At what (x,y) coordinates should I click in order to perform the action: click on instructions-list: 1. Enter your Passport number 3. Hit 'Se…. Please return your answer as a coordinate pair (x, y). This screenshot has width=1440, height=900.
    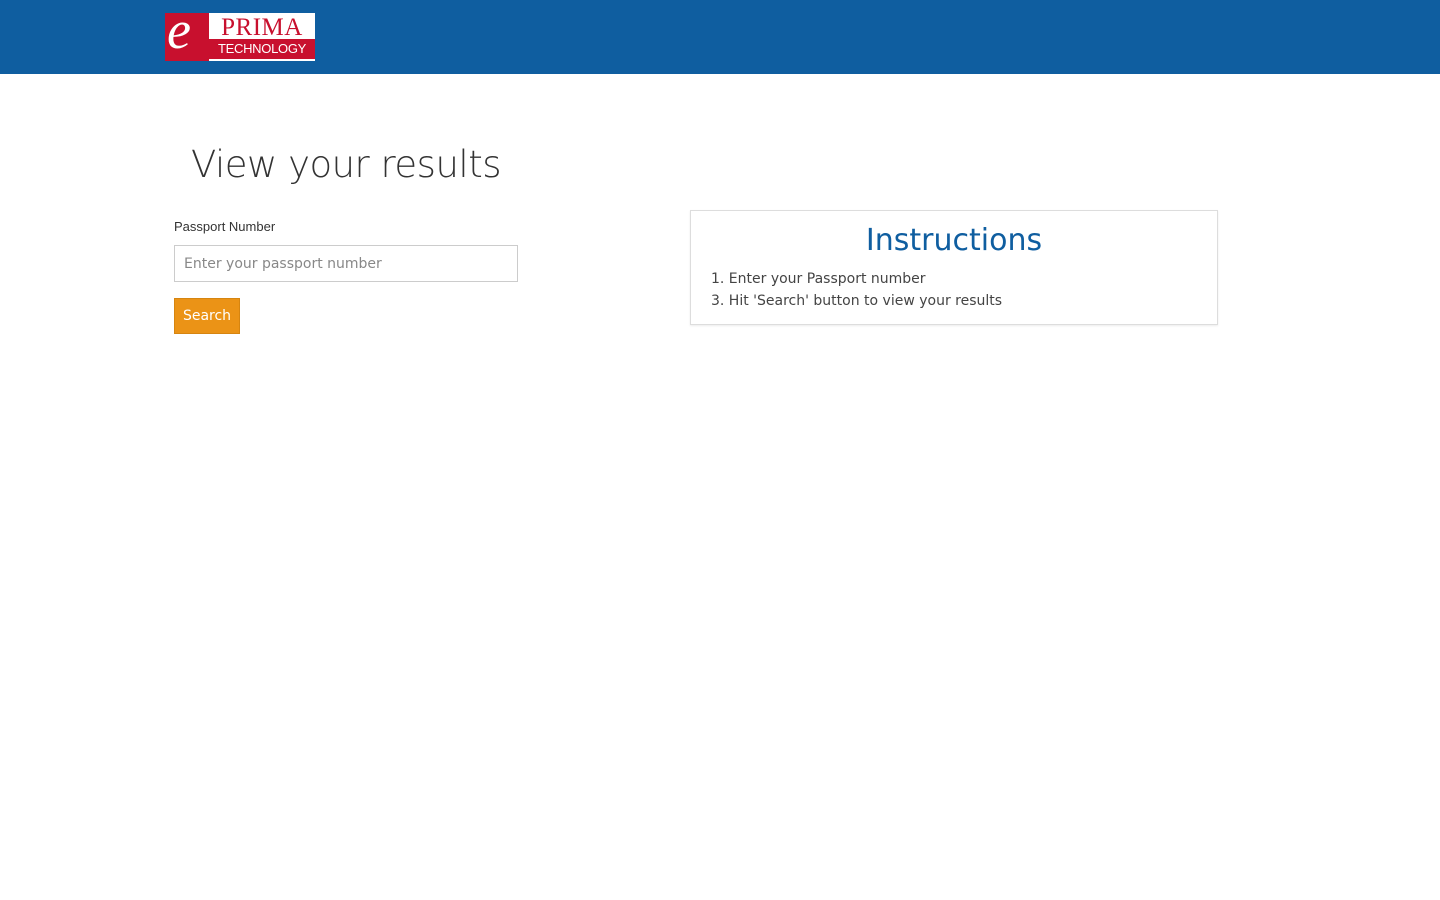
    Looking at the image, I should click on (856, 290).